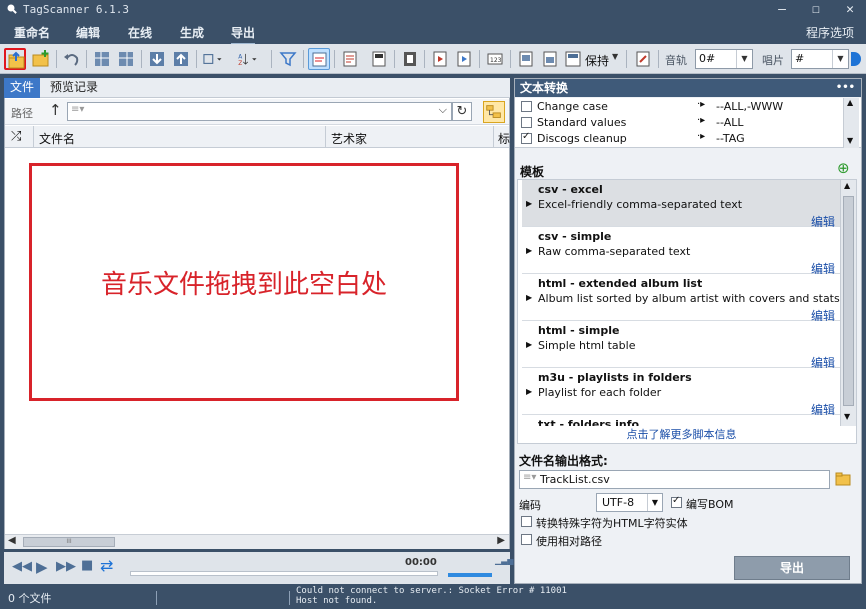 The width and height of the screenshot is (866, 609). I want to click on chevron-down-icon: ▼, so click(654, 502).